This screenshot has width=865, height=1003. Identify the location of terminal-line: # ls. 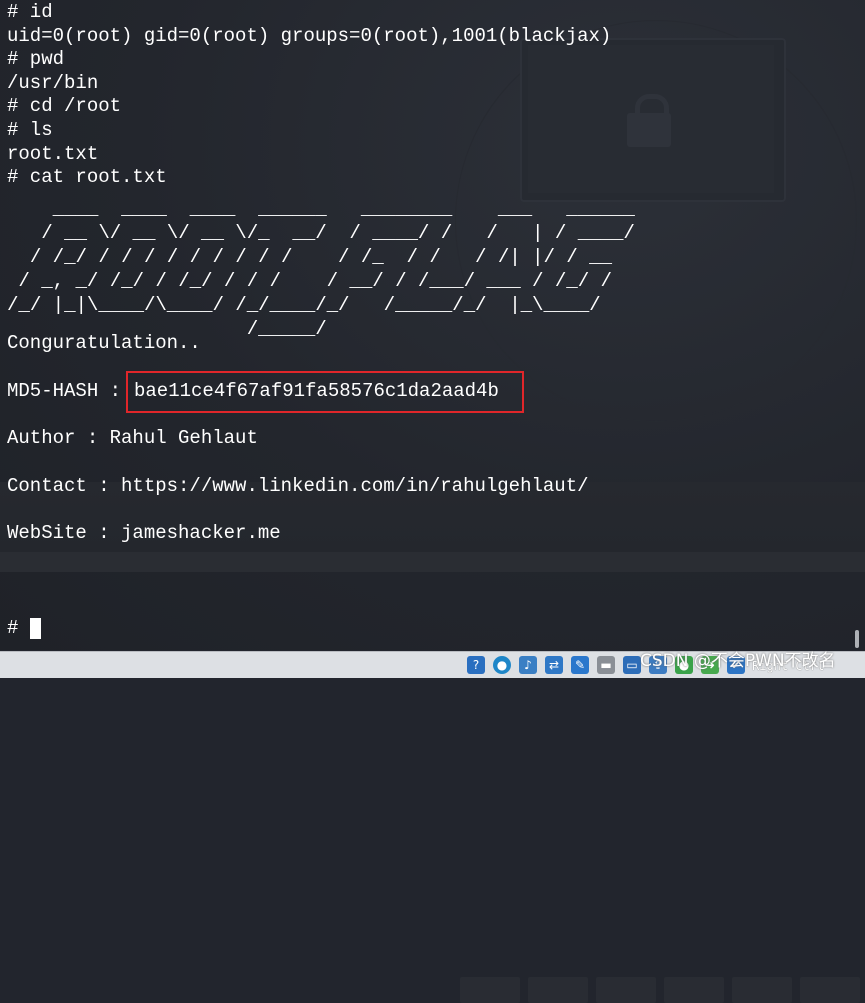
(30, 130).